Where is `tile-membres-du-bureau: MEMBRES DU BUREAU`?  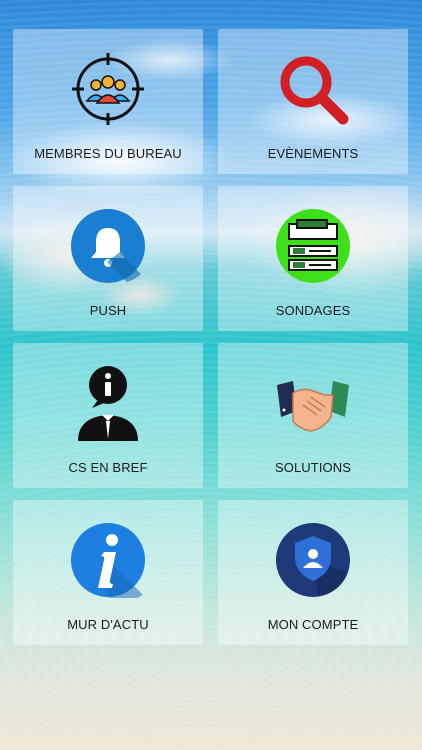 tile-membres-du-bureau: MEMBRES DU BUREAU is located at coordinates (108, 101).